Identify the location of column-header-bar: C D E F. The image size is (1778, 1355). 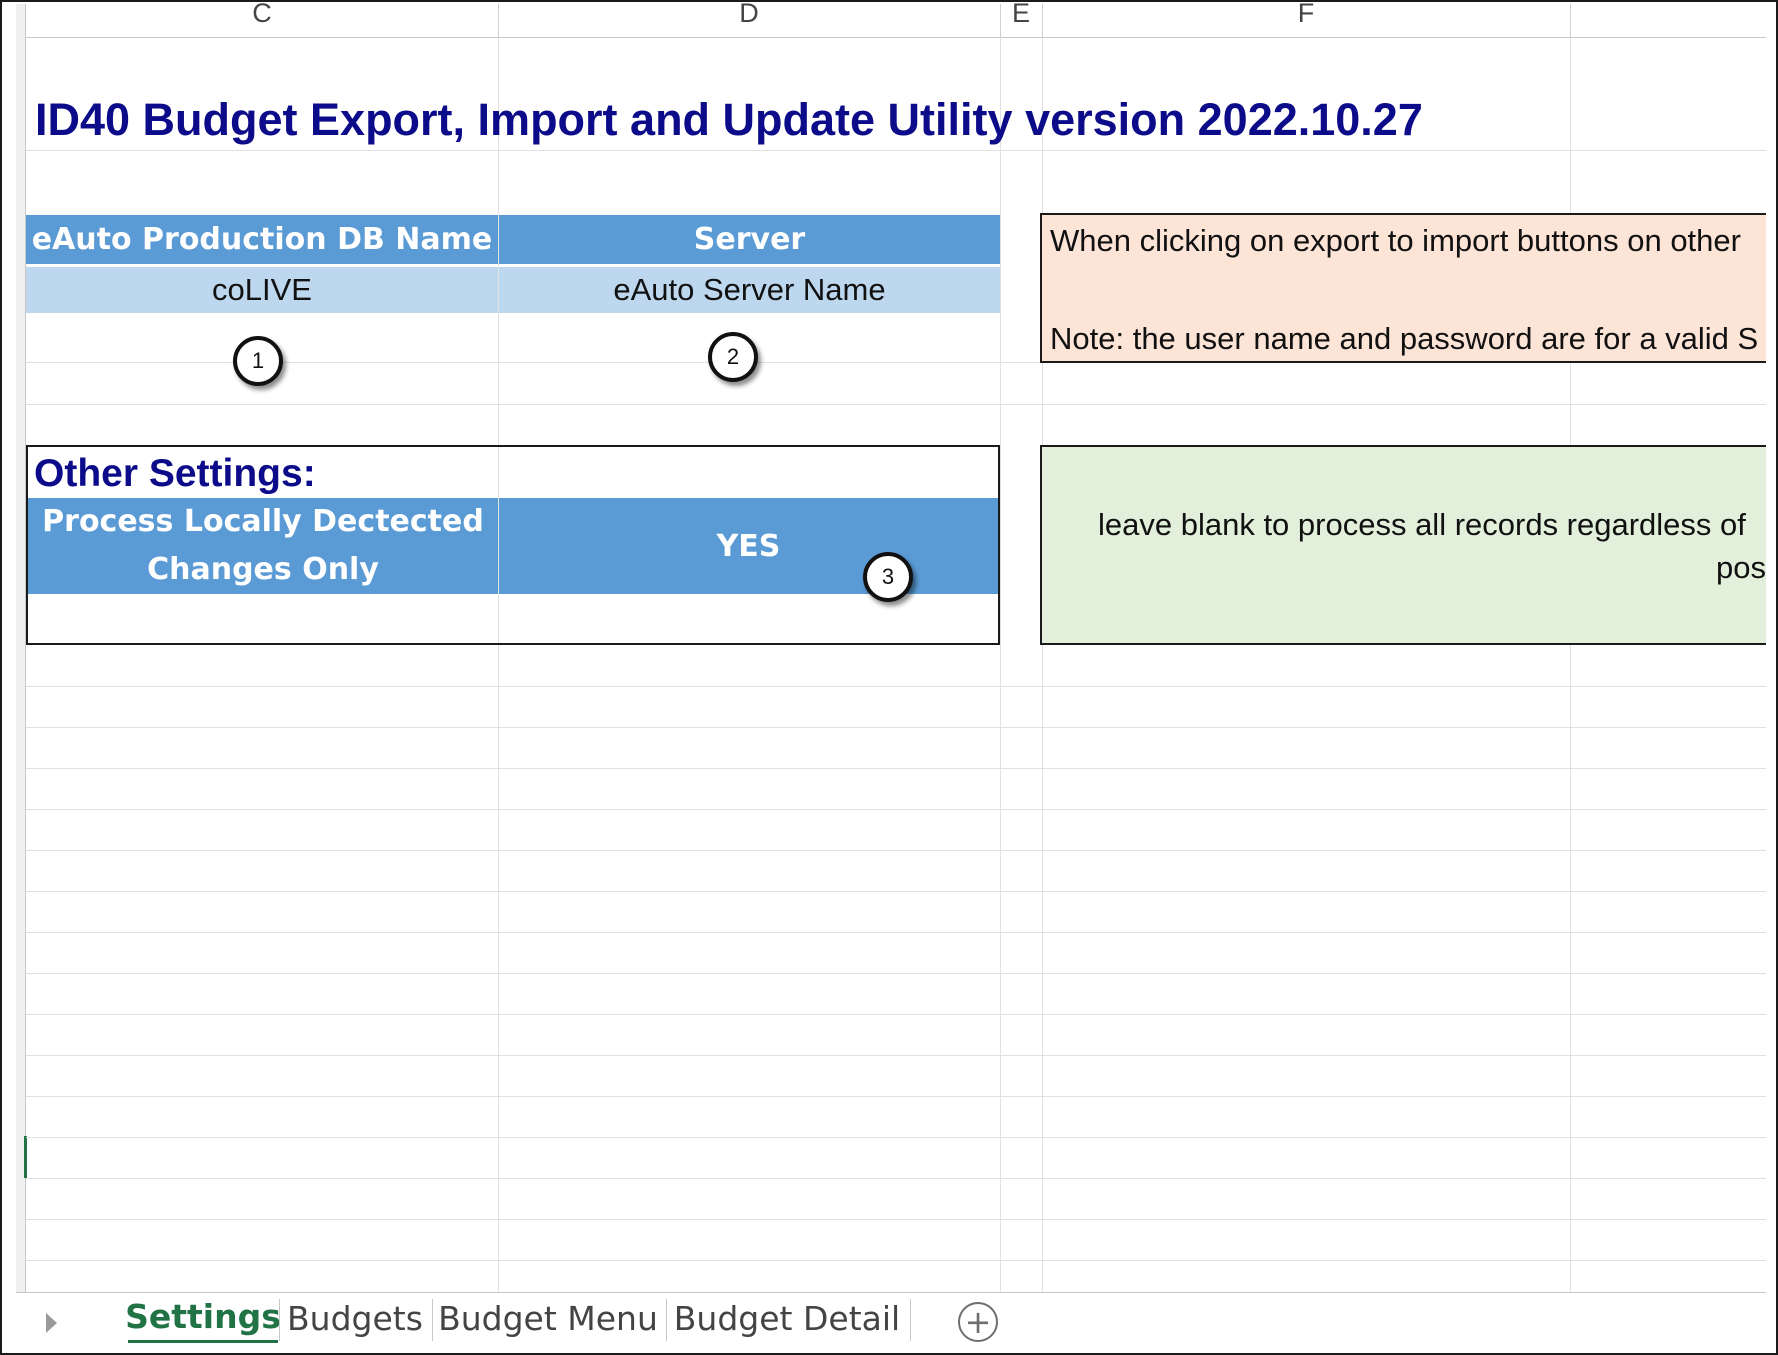
(896, 20).